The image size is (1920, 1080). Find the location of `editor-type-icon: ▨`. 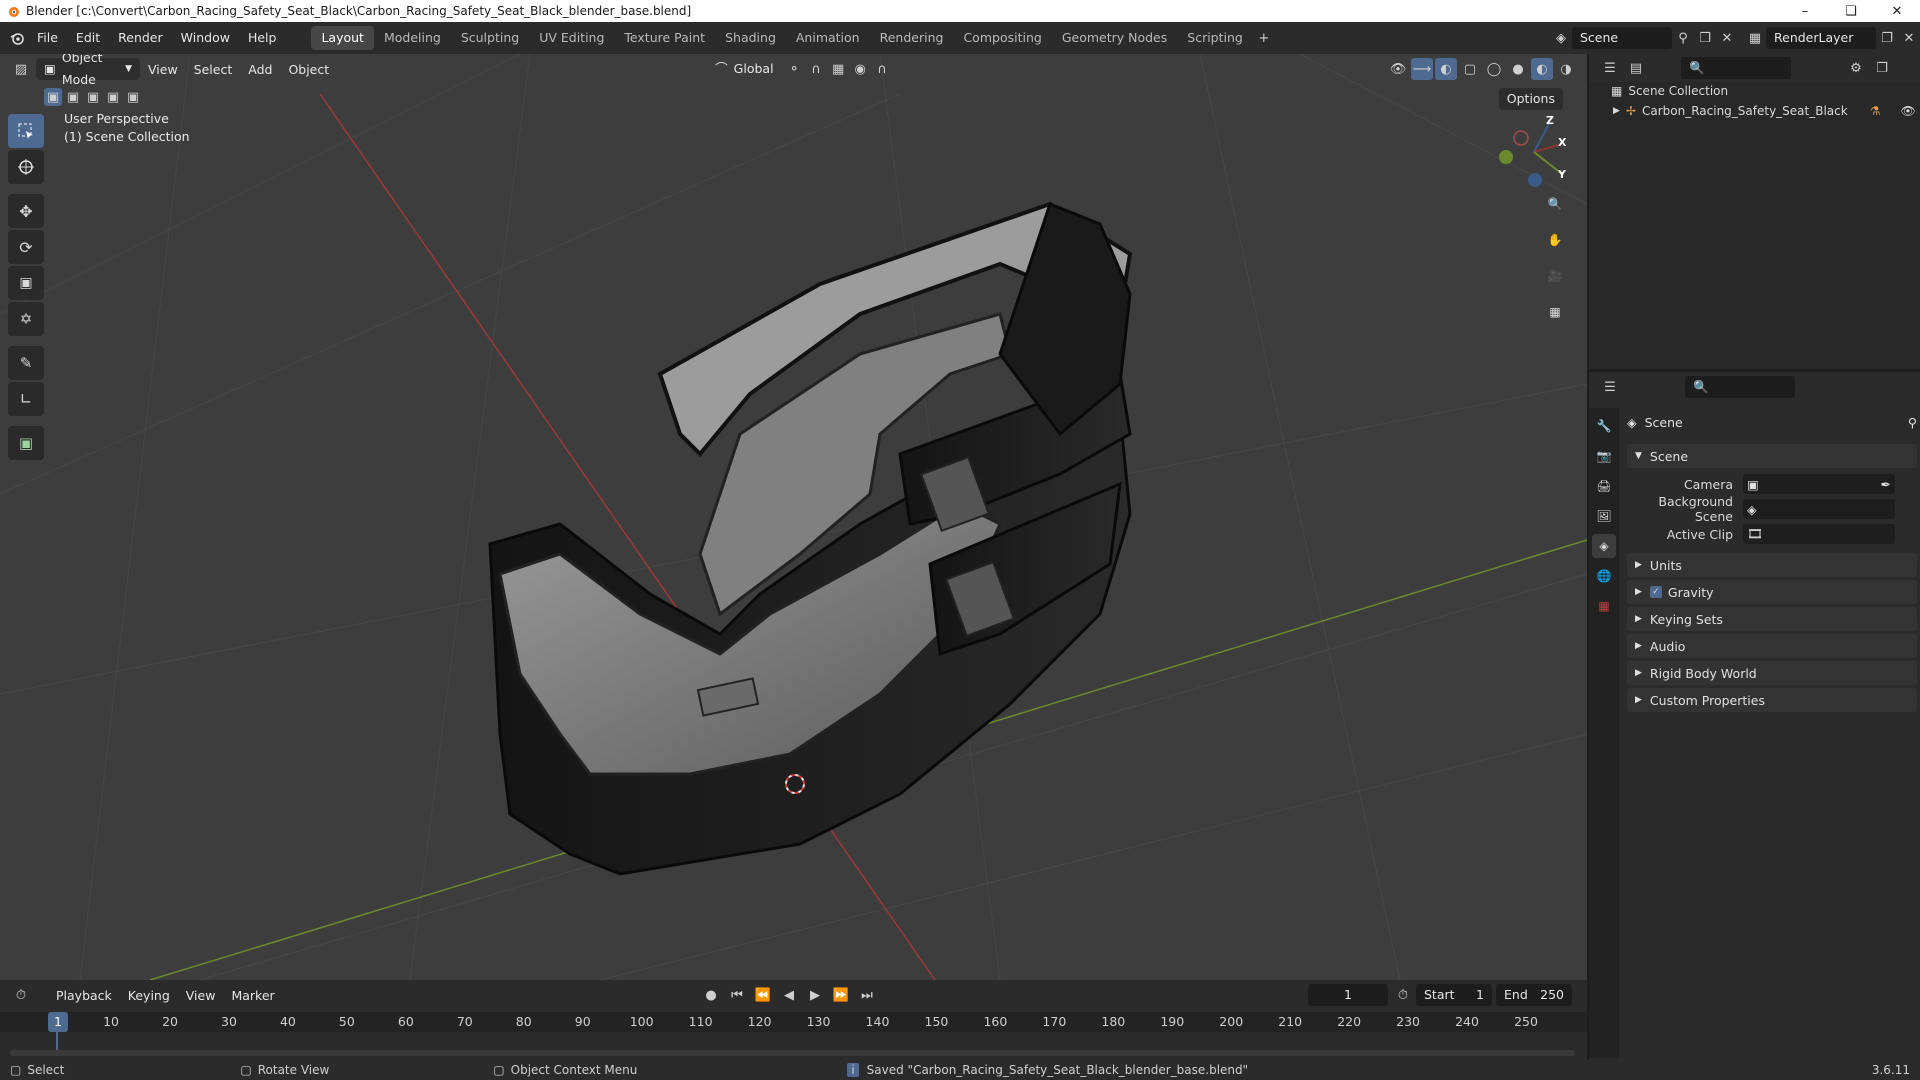

editor-type-icon: ▨ is located at coordinates (21, 69).